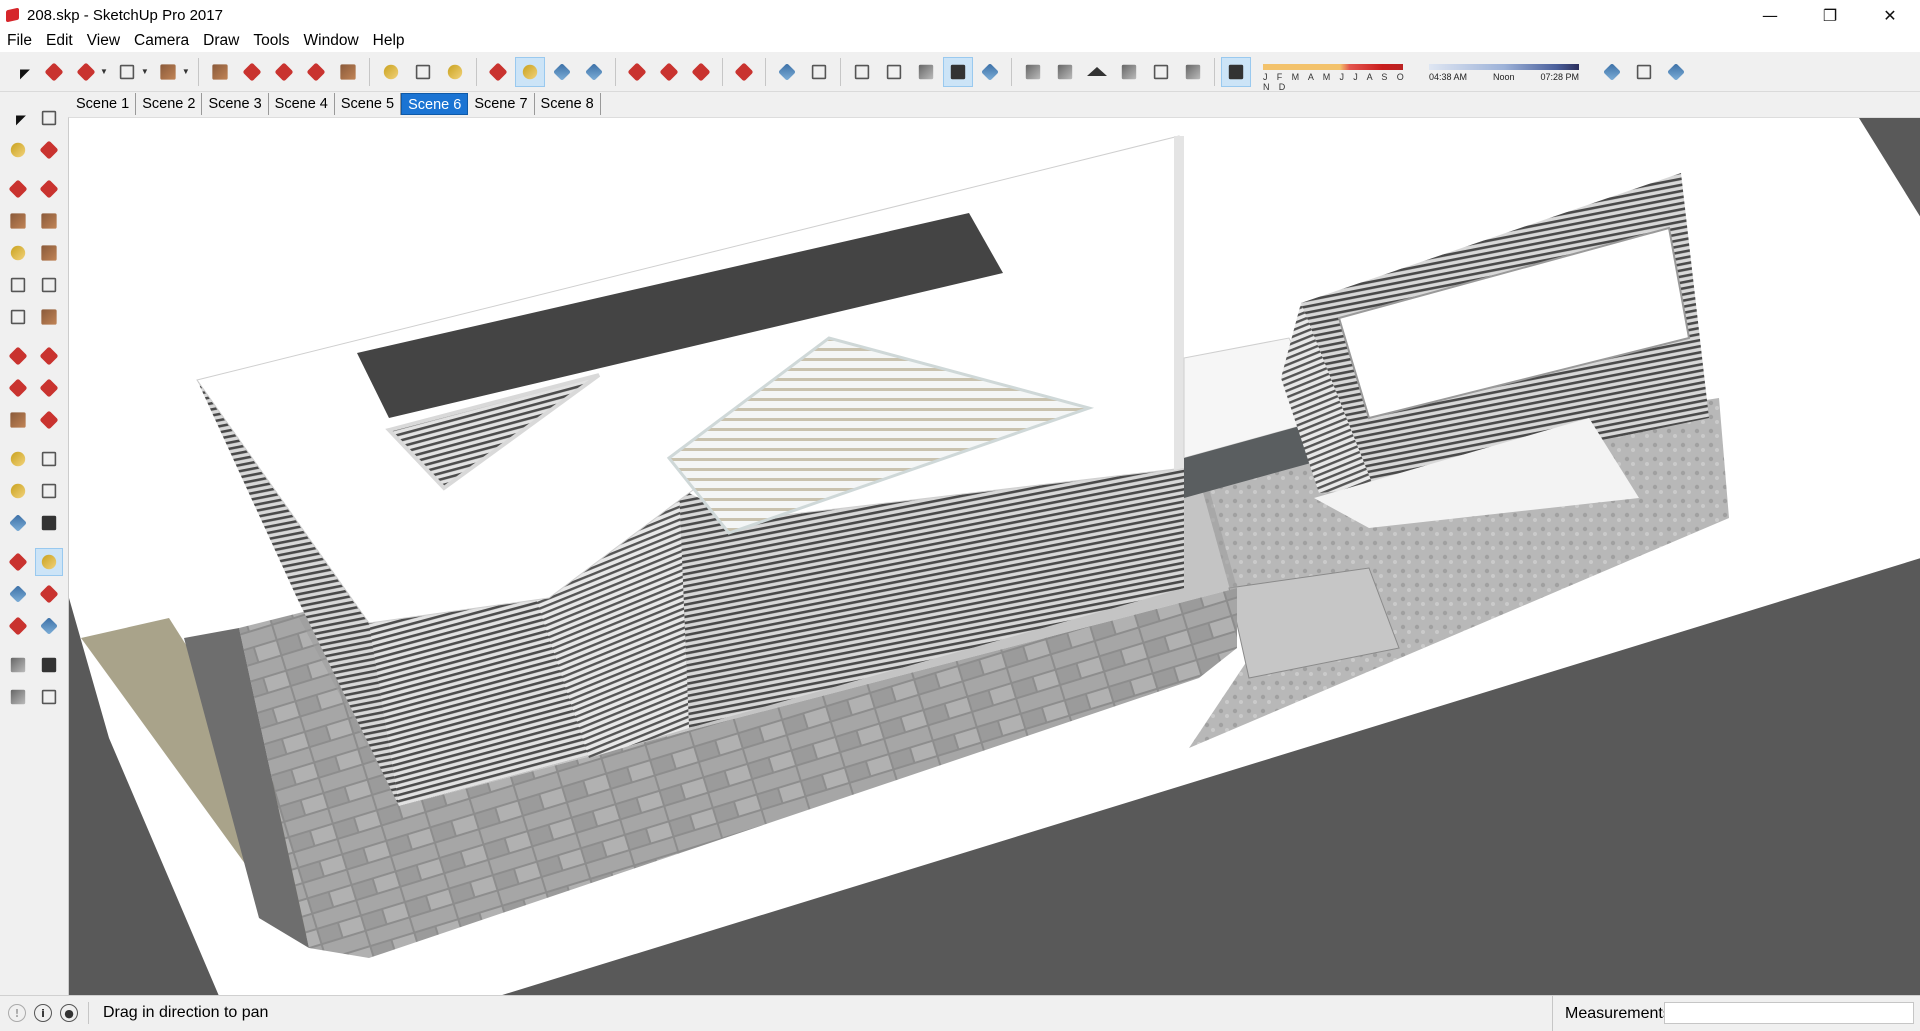 Image resolution: width=1920 pixels, height=1031 pixels. What do you see at coordinates (54, 72) in the screenshot?
I see `eraser-tool-button` at bounding box center [54, 72].